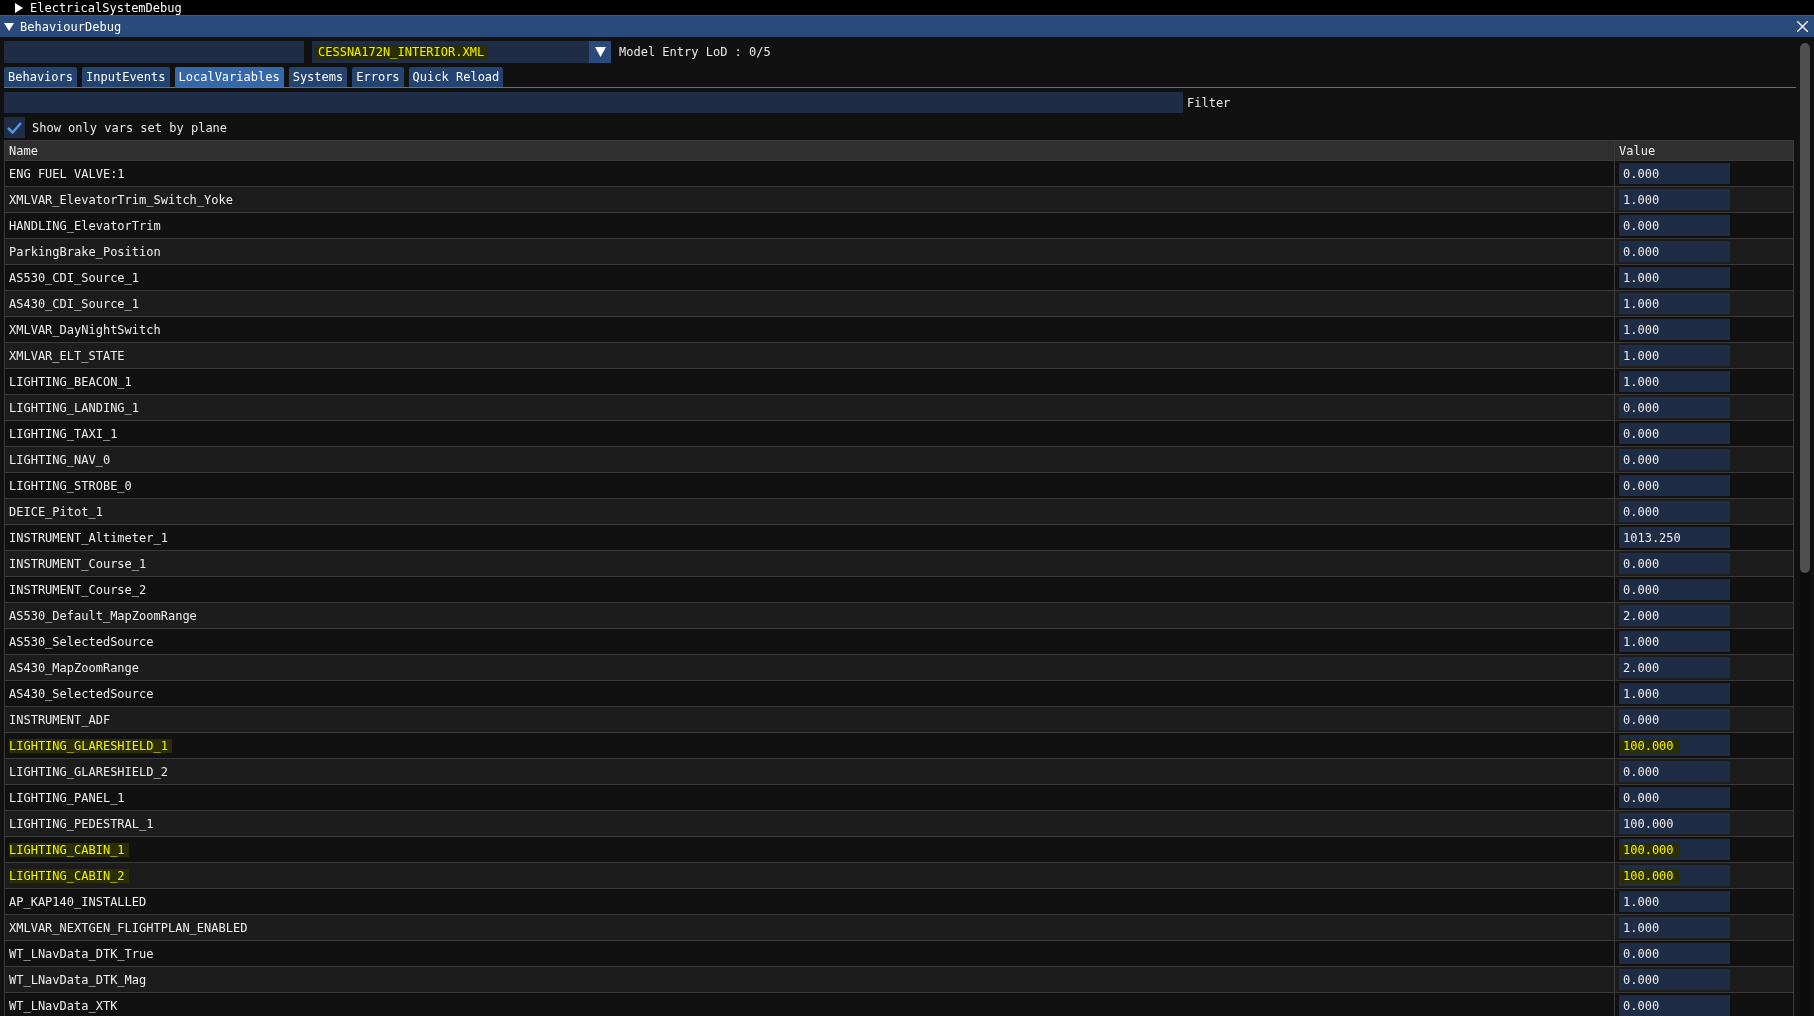 This screenshot has width=1814, height=1016. Describe the element at coordinates (71, 381) in the screenshot. I see `variable-name: LIGHTING_BEACON_1` at that location.